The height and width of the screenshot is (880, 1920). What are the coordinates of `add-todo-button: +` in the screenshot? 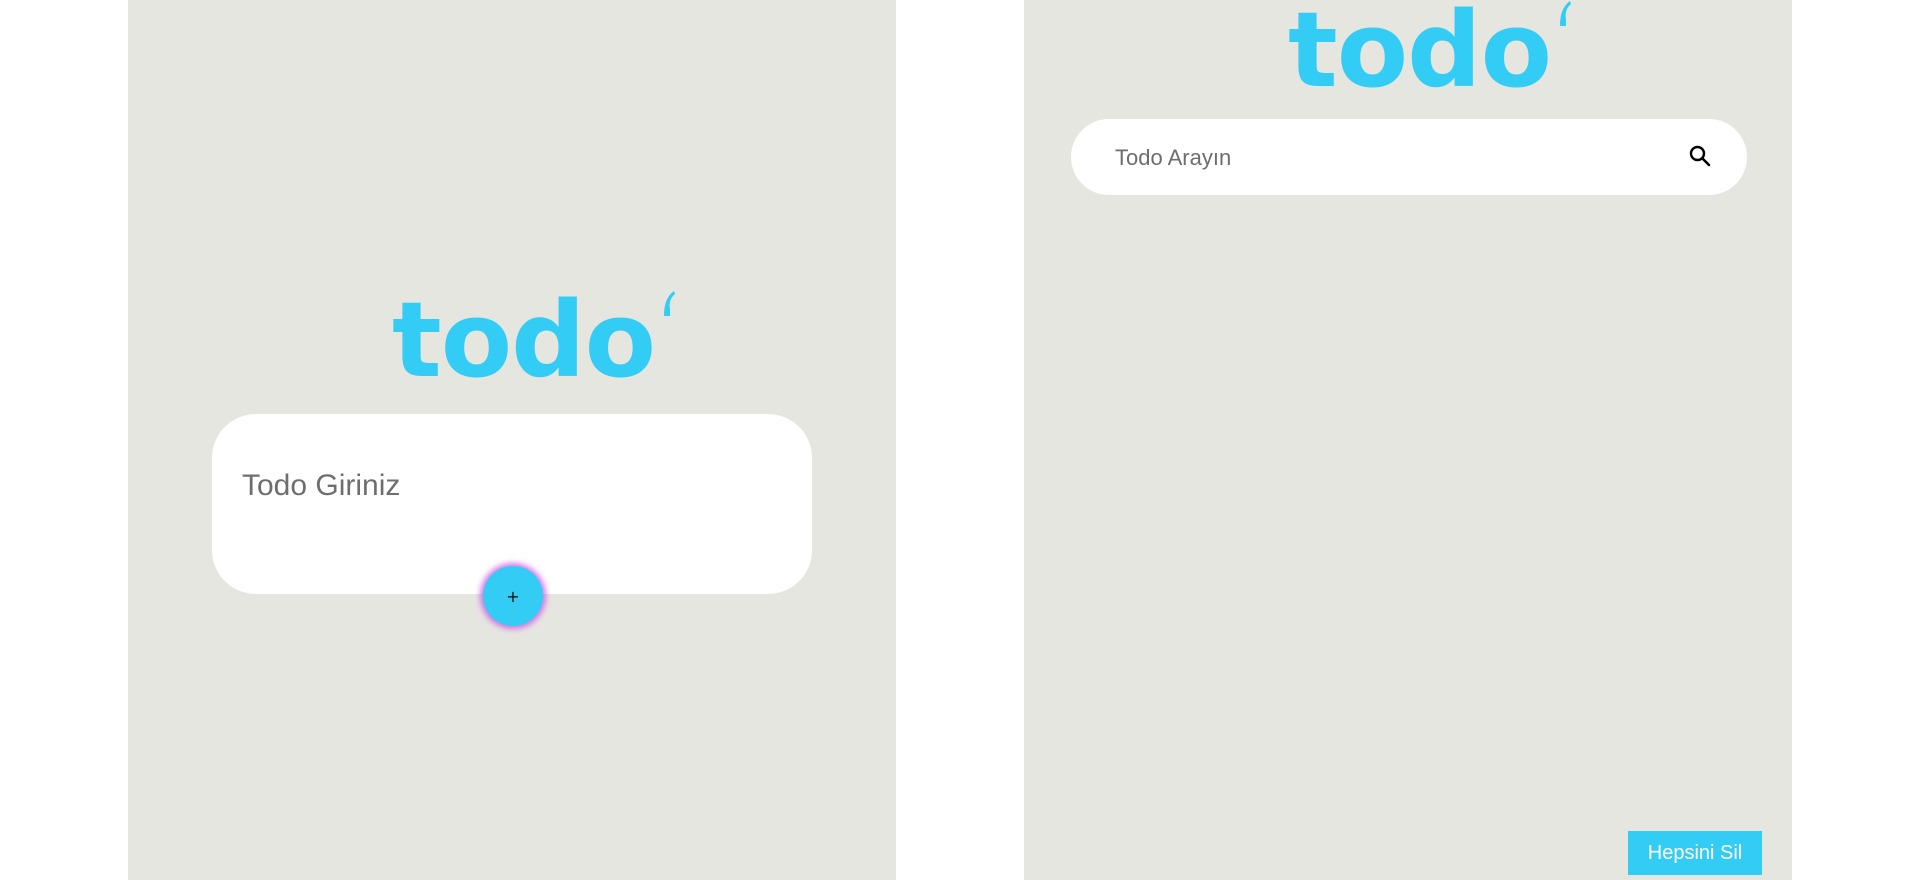 It's located at (513, 596).